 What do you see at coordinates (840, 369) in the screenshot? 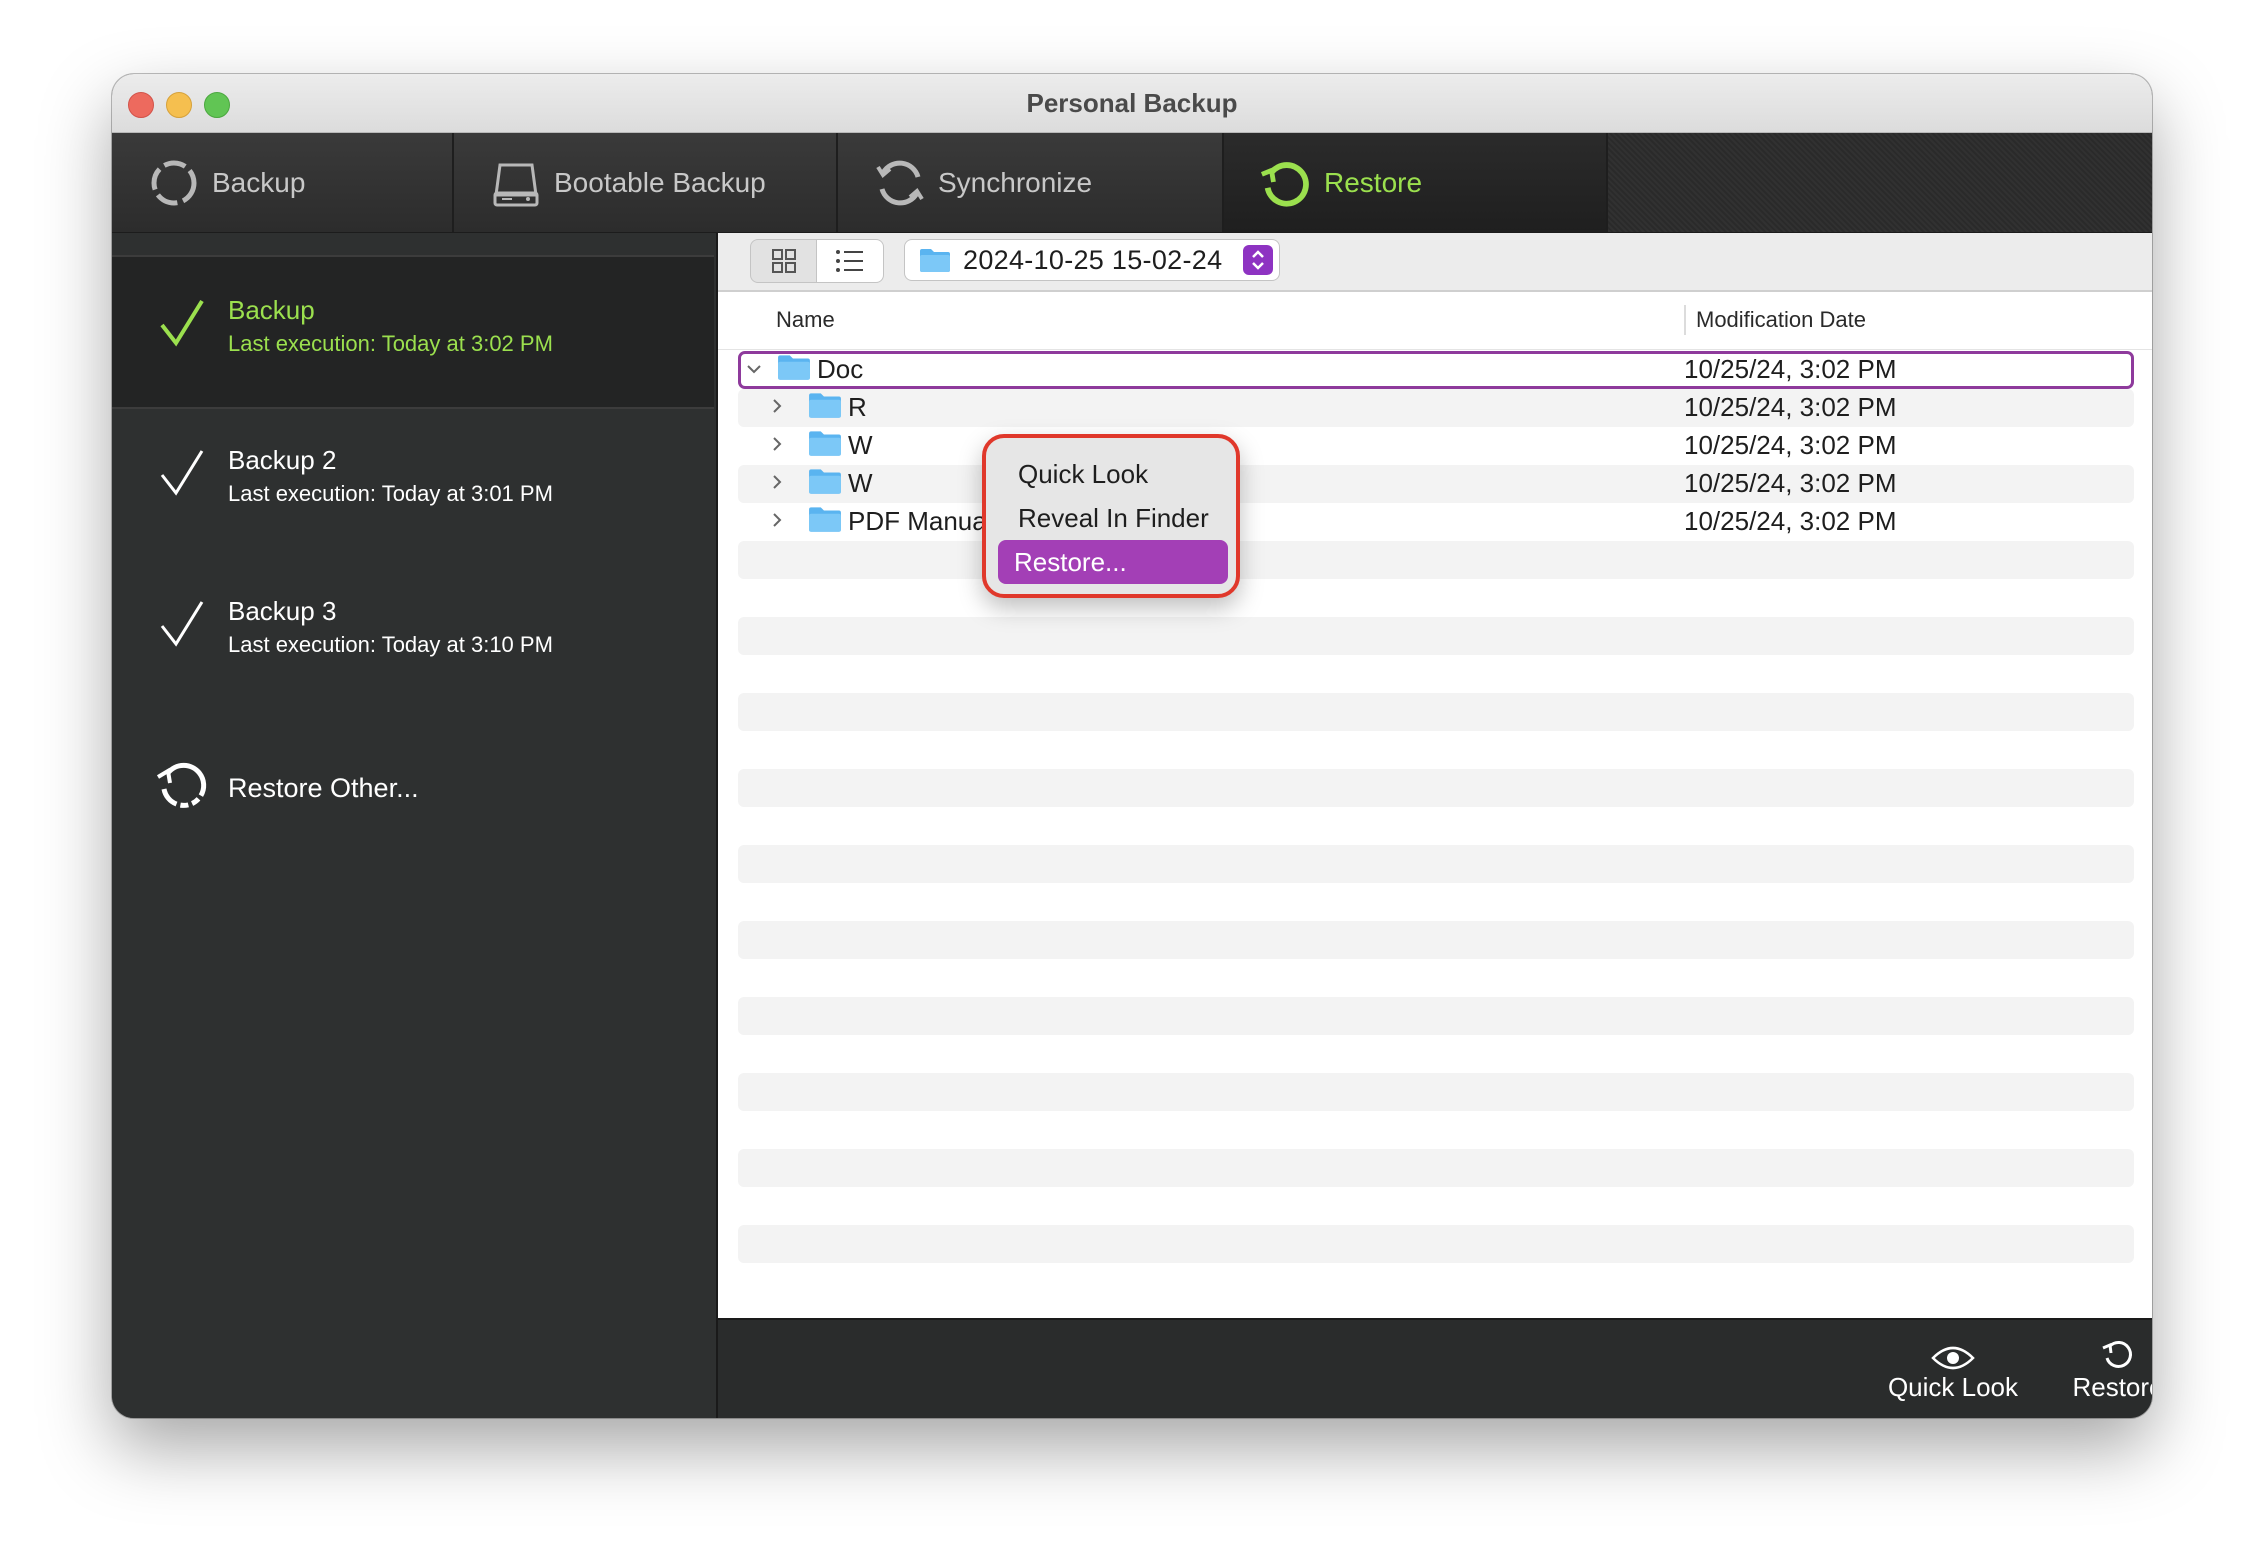
I see `row-name: Doc` at bounding box center [840, 369].